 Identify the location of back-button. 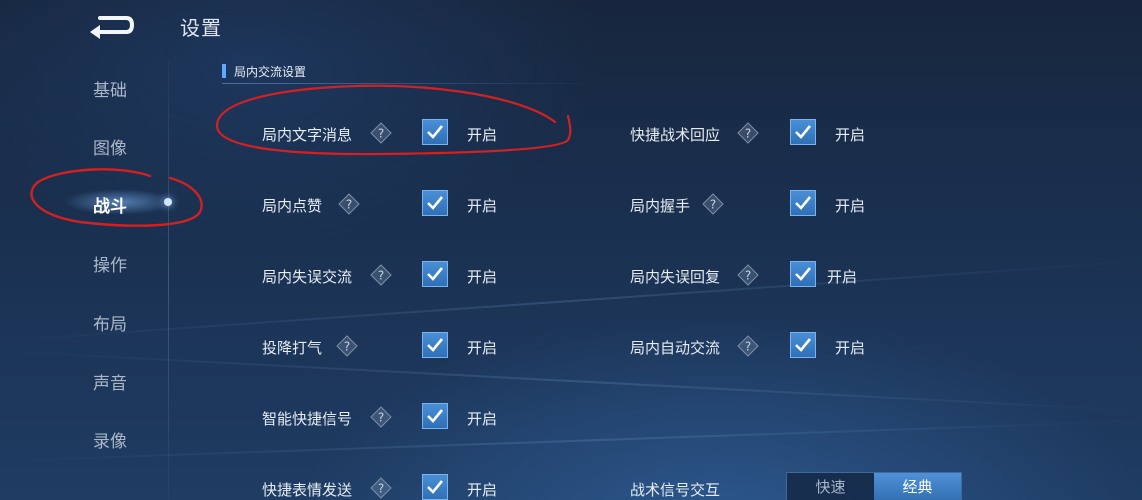
(111, 25).